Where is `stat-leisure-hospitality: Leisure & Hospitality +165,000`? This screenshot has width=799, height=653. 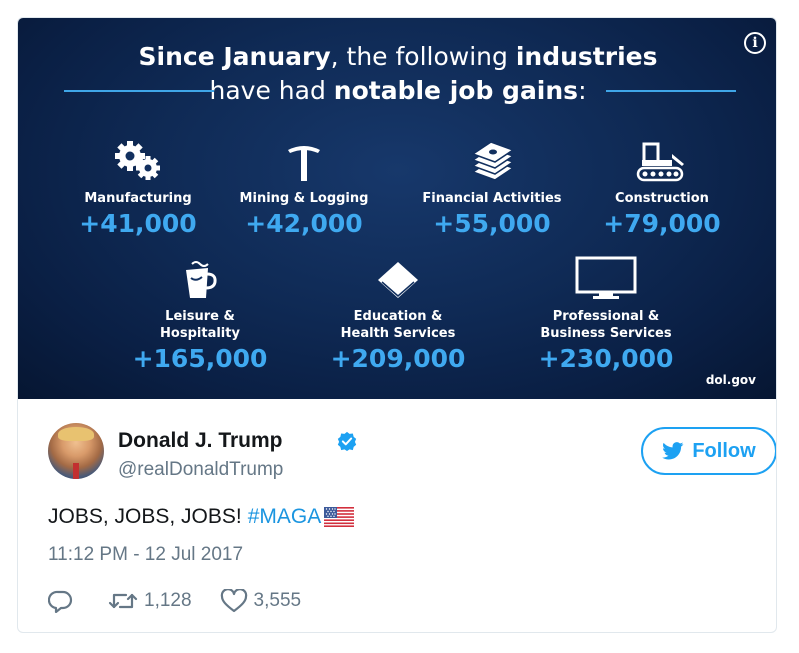 stat-leisure-hospitality: Leisure & Hospitality +165,000 is located at coordinates (200, 315).